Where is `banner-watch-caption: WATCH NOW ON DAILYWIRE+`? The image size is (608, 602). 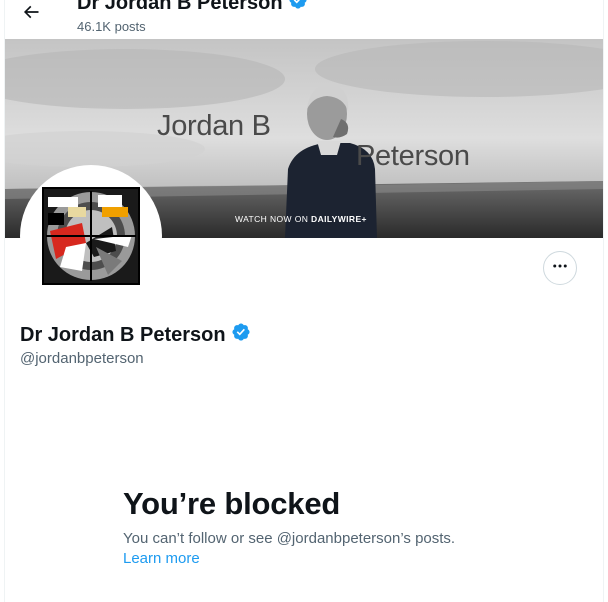 banner-watch-caption: WATCH NOW ON DAILYWIRE+ is located at coordinates (301, 219).